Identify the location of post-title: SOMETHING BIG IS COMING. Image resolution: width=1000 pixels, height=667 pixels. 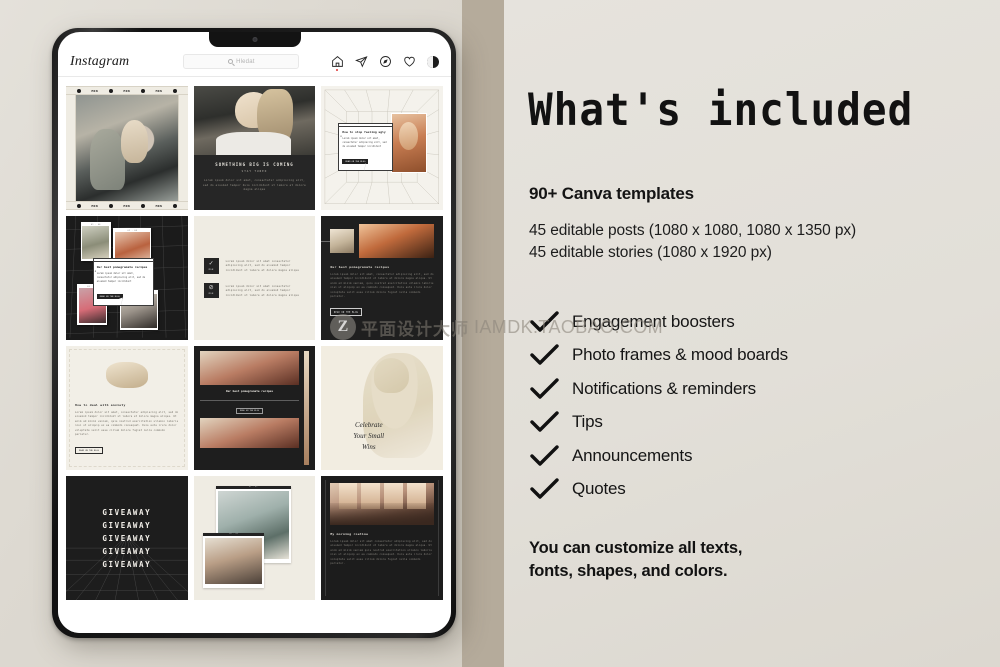
(254, 165).